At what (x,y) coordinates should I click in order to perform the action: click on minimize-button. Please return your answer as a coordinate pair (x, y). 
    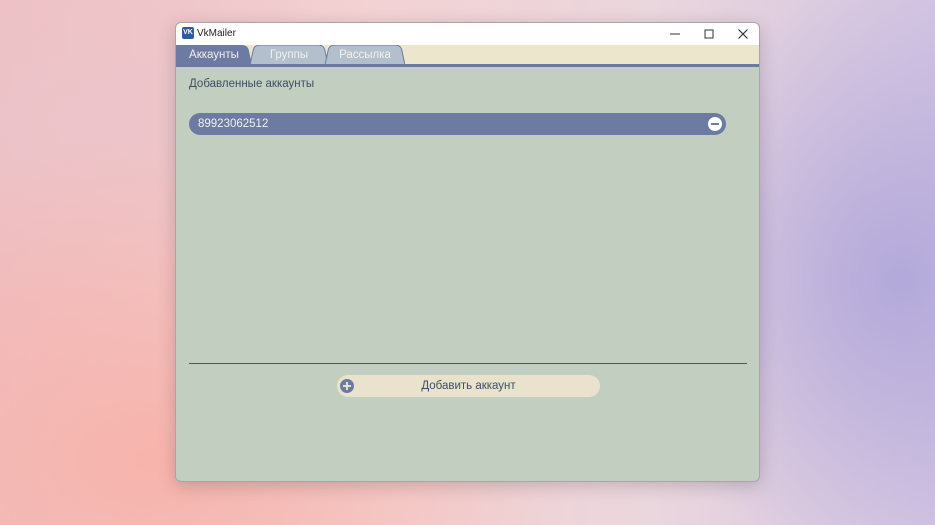
    Looking at the image, I should click on (675, 34).